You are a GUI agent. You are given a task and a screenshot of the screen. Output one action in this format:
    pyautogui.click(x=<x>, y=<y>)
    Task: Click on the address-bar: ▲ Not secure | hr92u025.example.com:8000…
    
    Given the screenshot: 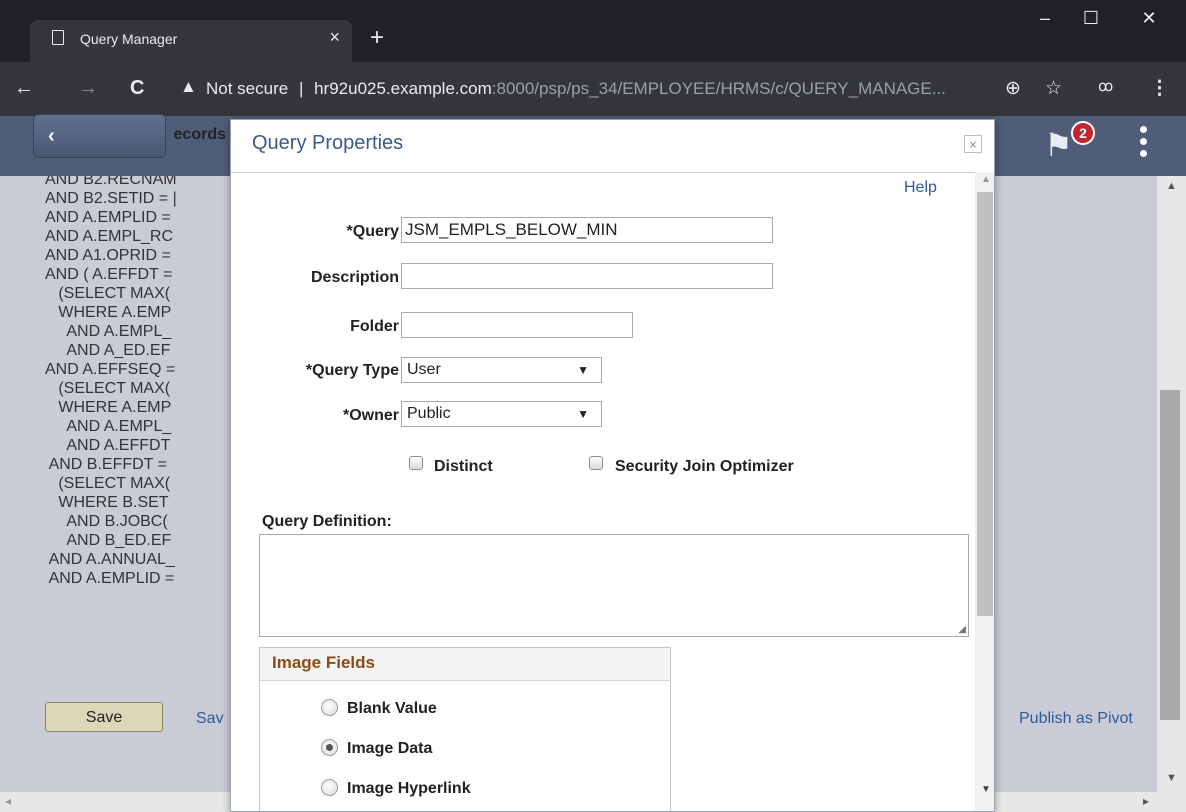 What is the action you would take?
    pyautogui.click(x=578, y=89)
    